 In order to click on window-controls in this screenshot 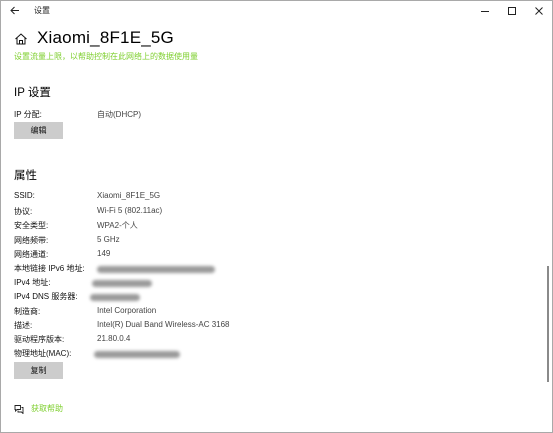, I will do `click(511, 10)`.